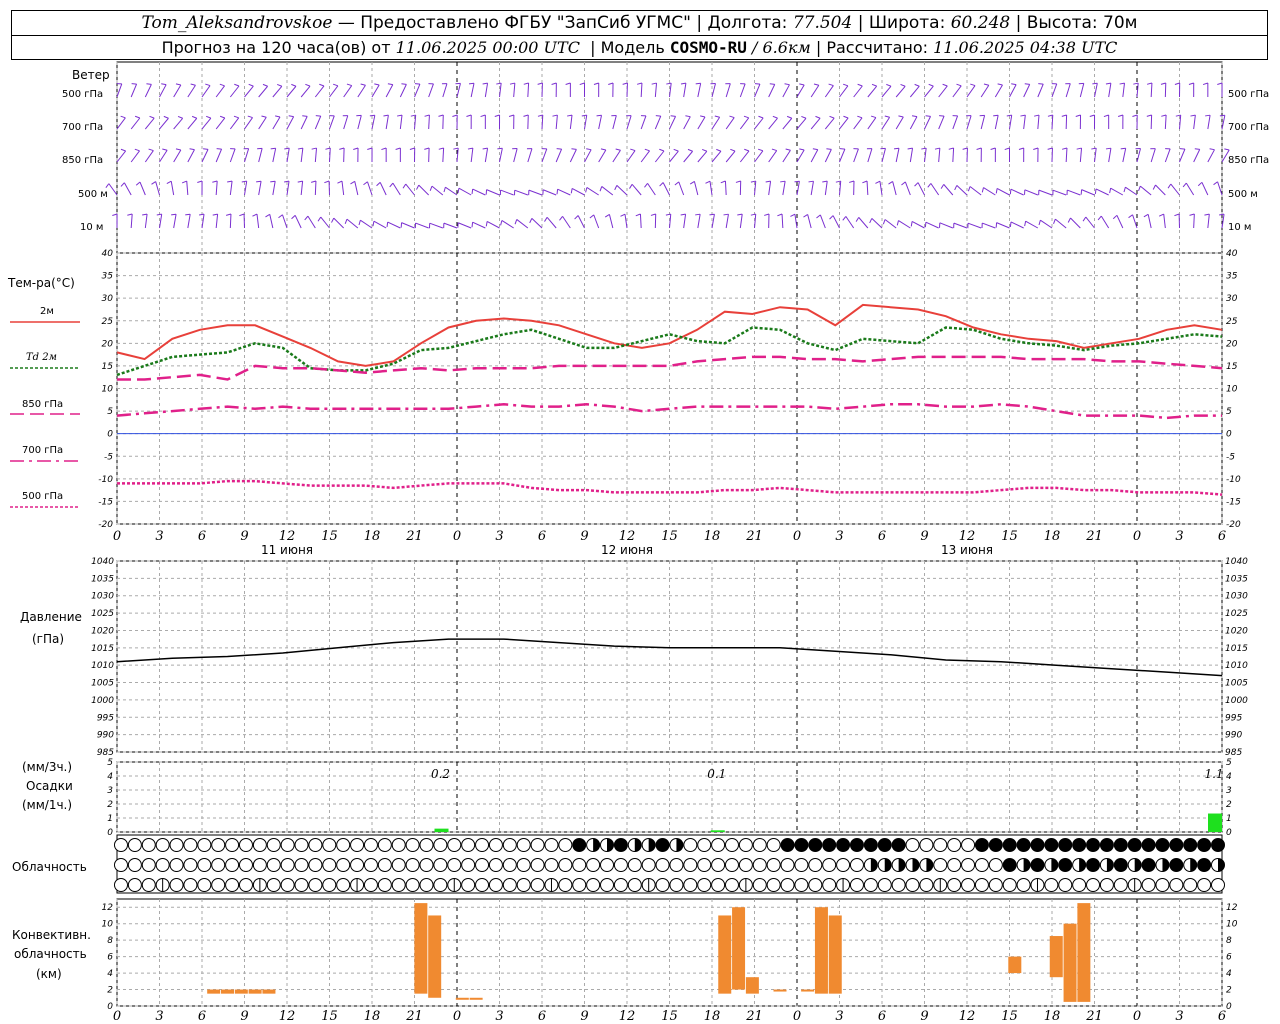 This screenshot has width=1280, height=1024. Describe the element at coordinates (610, 845) in the screenshot. I see `cloud-circle-fill` at that location.